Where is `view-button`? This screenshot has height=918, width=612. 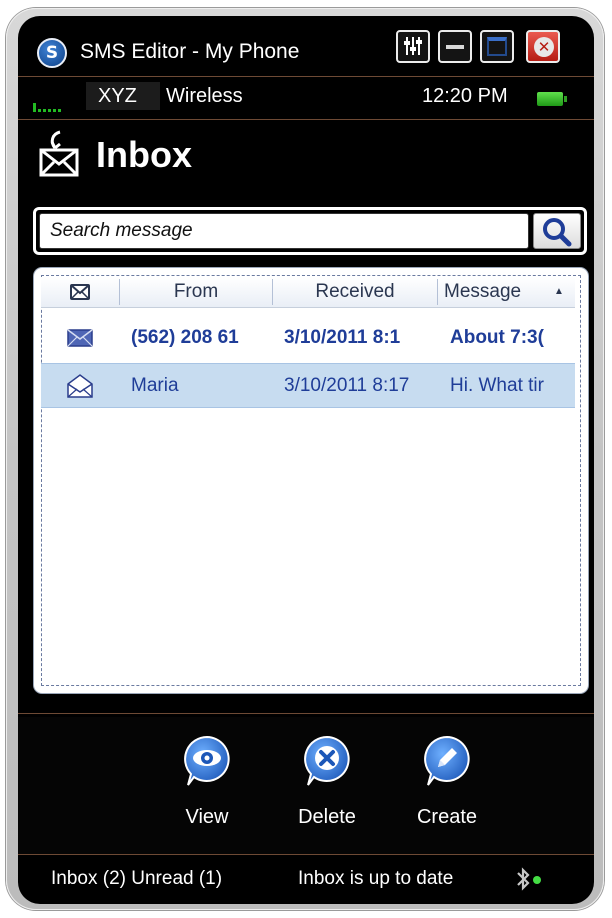 view-button is located at coordinates (207, 761).